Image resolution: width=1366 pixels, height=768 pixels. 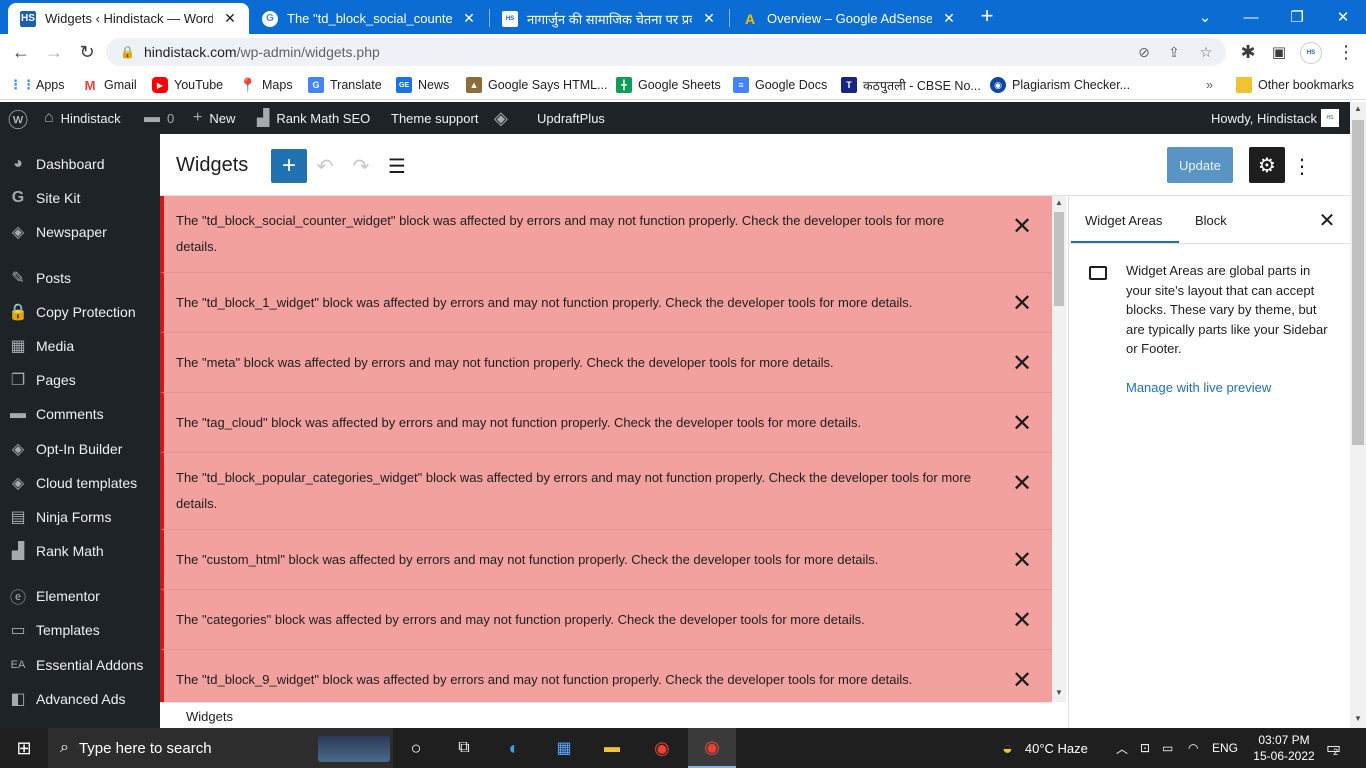 What do you see at coordinates (80, 630) in the screenshot?
I see `sidebar-item-templates: ▭ Templates` at bounding box center [80, 630].